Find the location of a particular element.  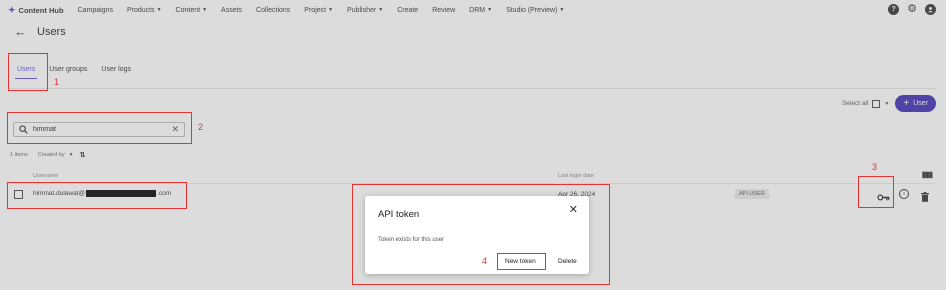

annotation-number-1: 1 is located at coordinates (57, 82).